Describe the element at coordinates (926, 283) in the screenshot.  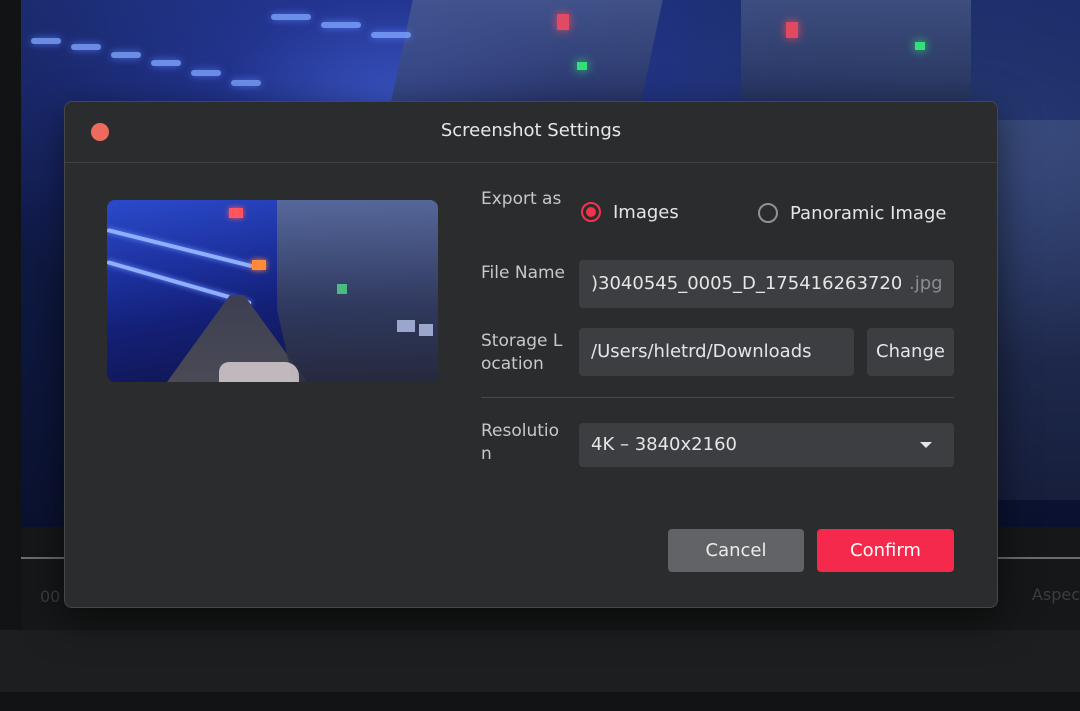
I see `file-extension: .jpg` at that location.